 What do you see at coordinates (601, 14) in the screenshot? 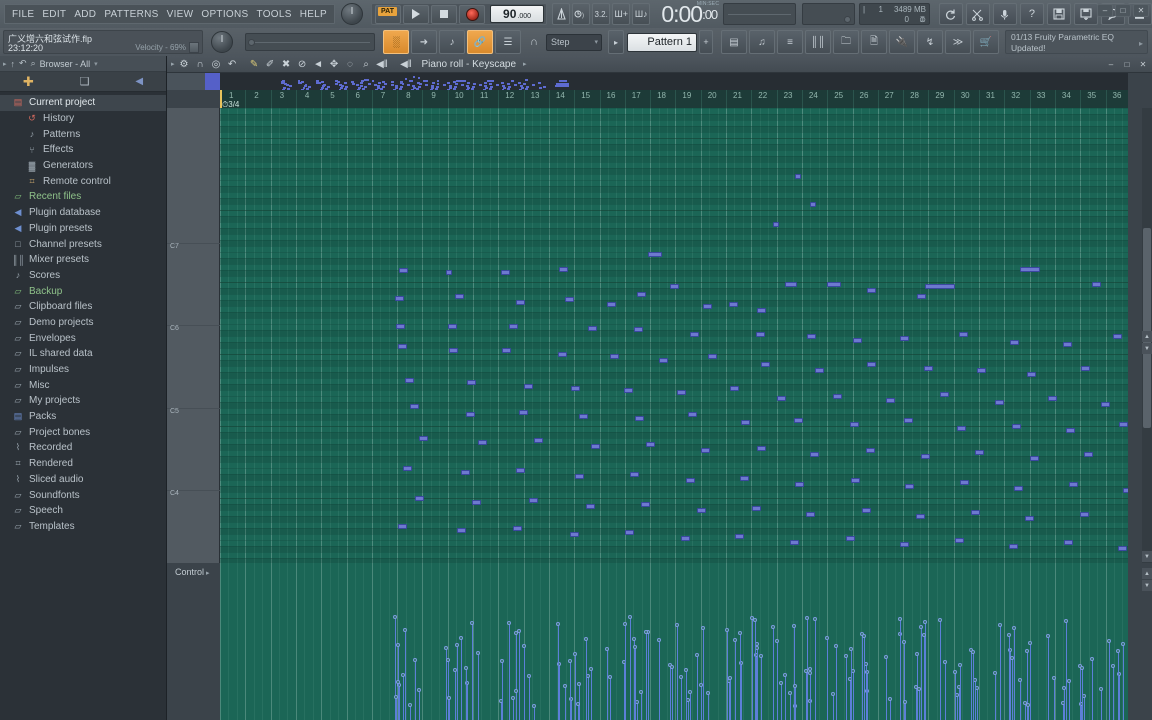
I see `countdown-button: 3.2.` at bounding box center [601, 14].